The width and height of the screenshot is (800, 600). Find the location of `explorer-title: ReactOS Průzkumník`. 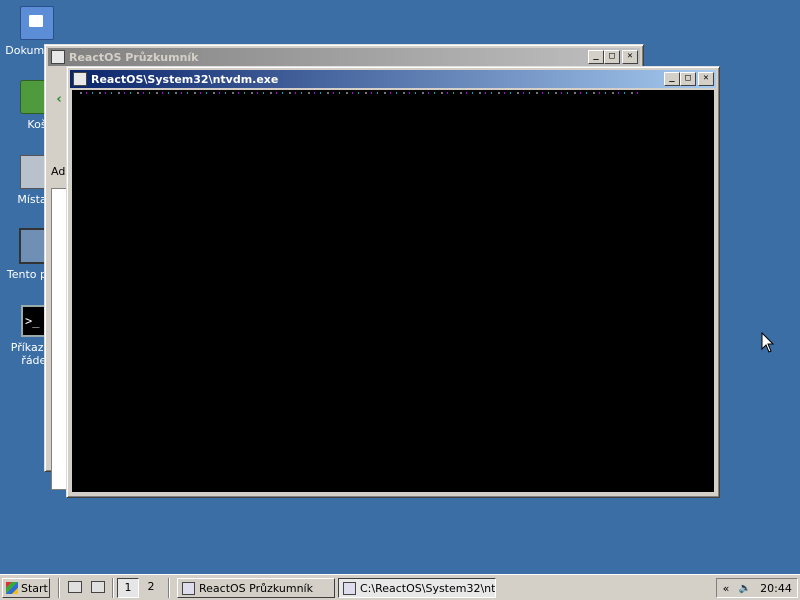

explorer-title: ReactOS Průzkumník is located at coordinates (134, 57).